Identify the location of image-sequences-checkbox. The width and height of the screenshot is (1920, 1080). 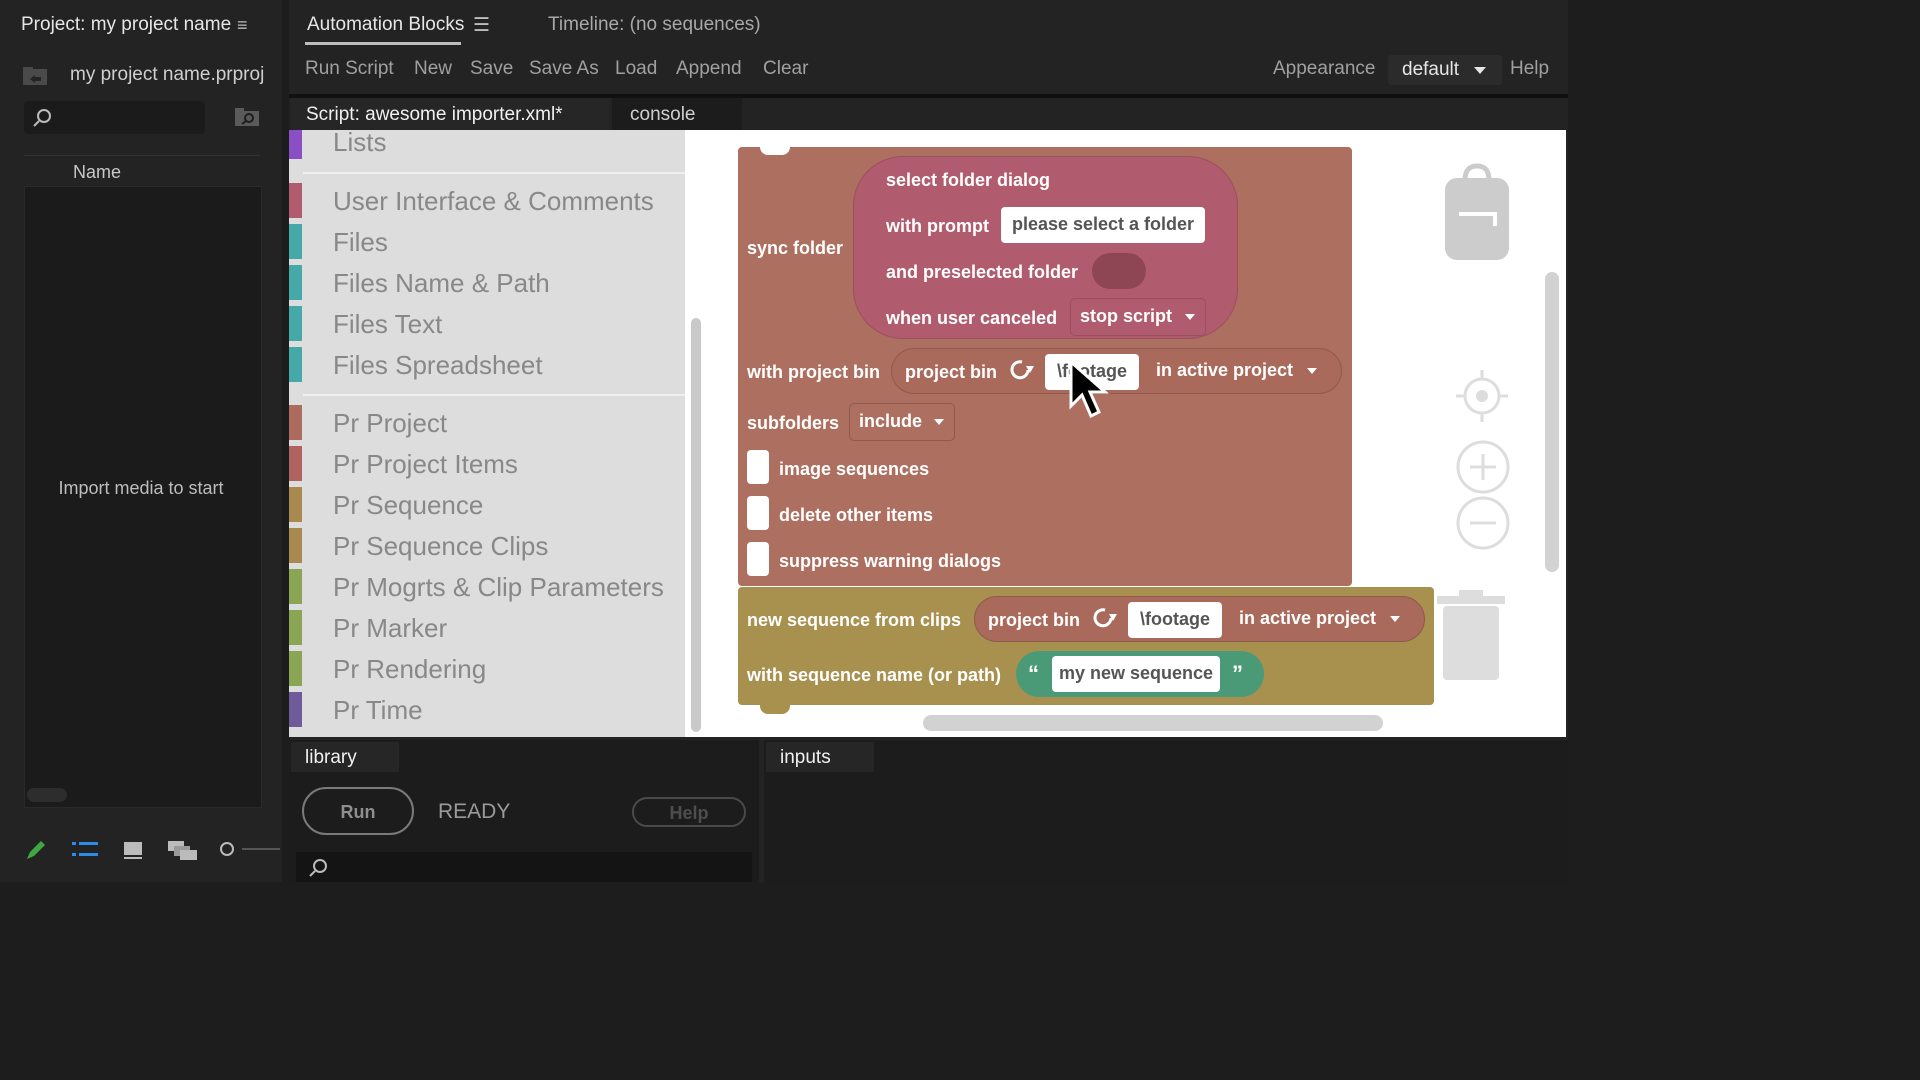
(758, 467).